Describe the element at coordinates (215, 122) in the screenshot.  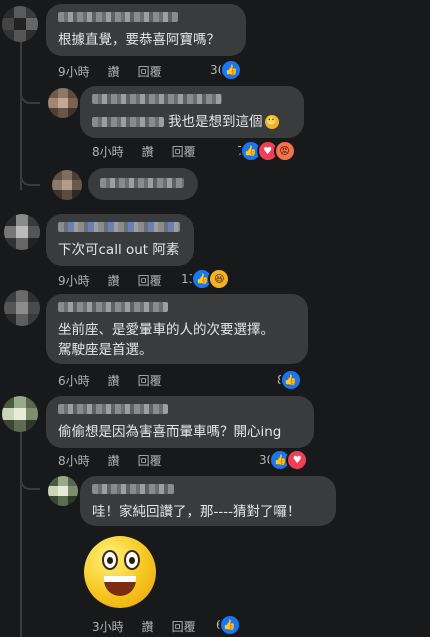
I see `comment-text: 我也是想到這個` at that location.